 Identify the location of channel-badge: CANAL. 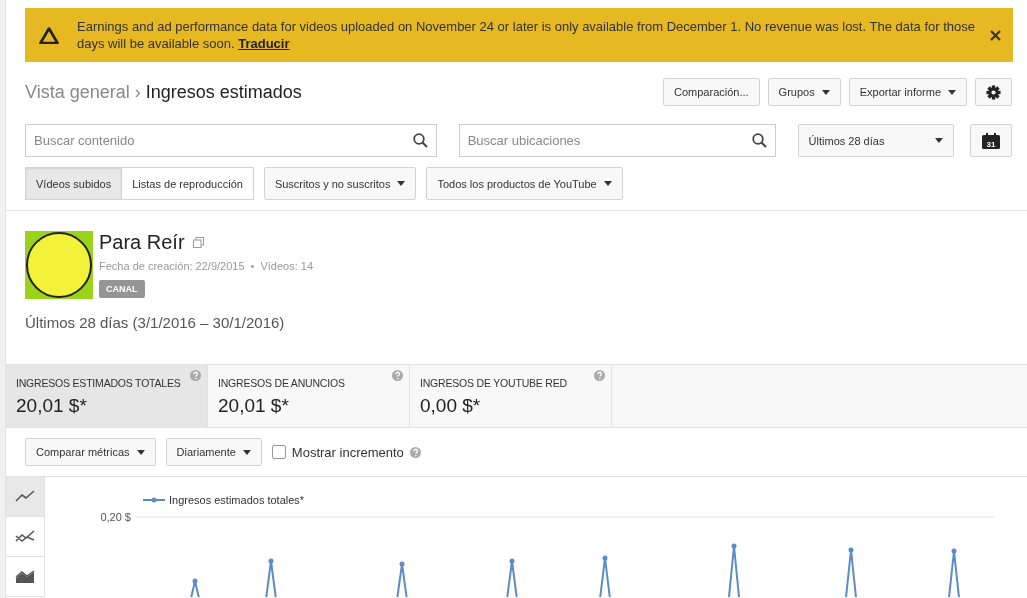
(122, 289).